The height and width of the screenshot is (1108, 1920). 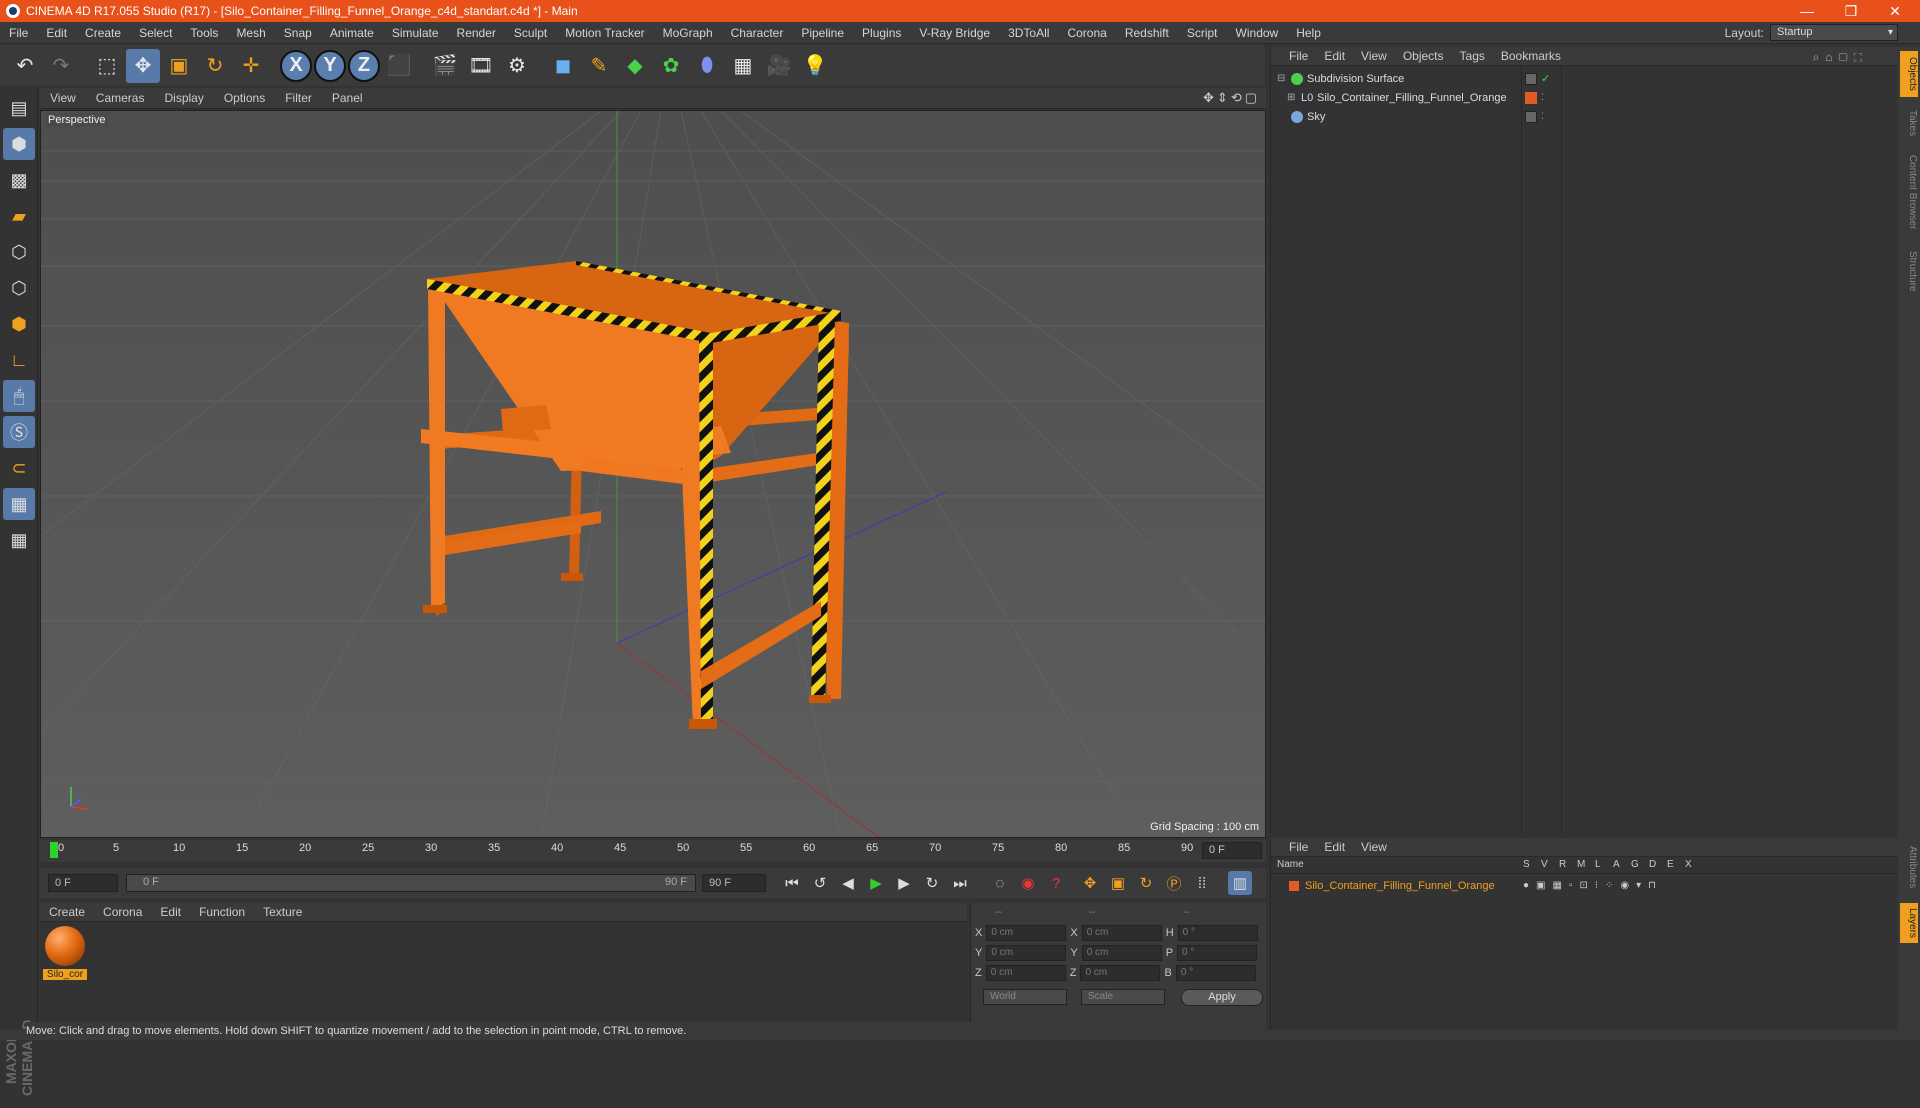 I want to click on menu-character: Character, so click(x=757, y=33).